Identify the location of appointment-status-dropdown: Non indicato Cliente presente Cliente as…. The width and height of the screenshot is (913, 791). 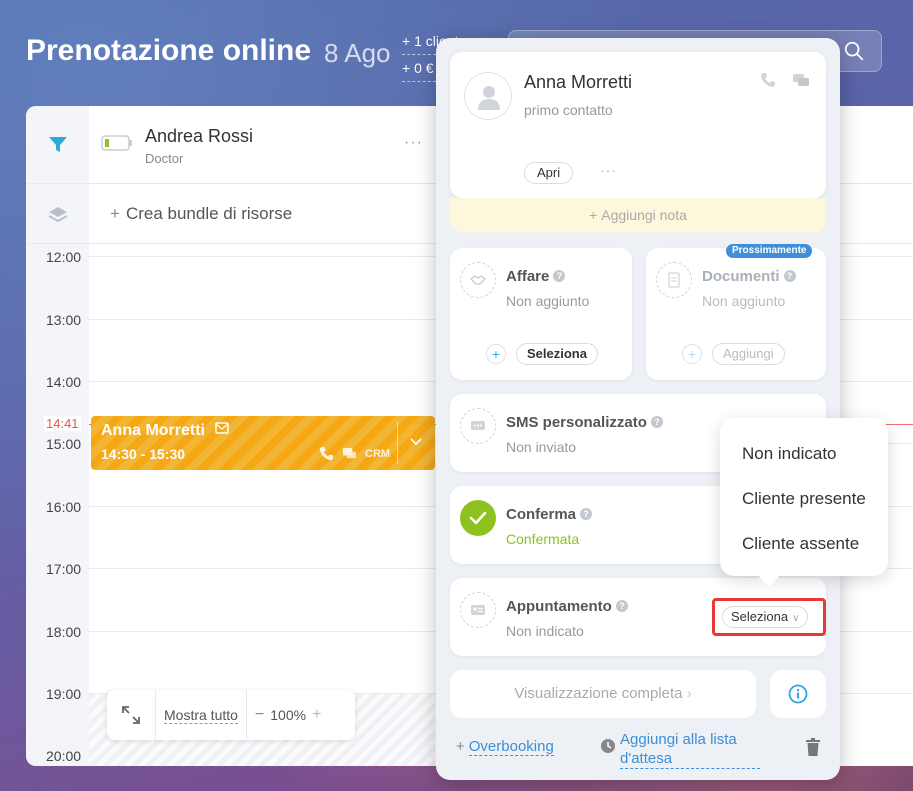
(804, 502).